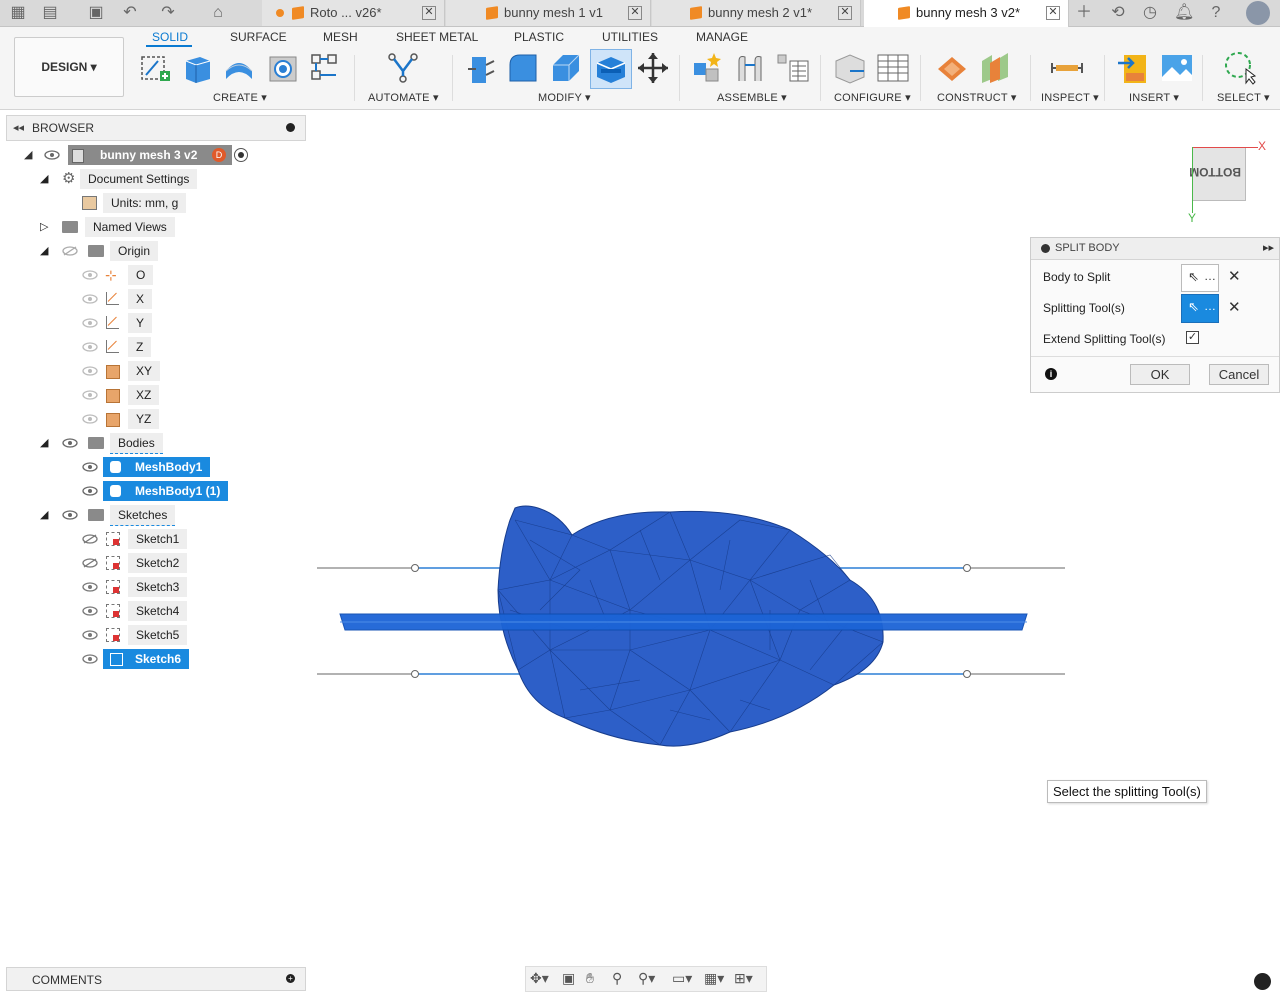 The height and width of the screenshot is (997, 1280). What do you see at coordinates (977, 97) in the screenshot?
I see `construct-group-label: CONSTRUCT ▾` at bounding box center [977, 97].